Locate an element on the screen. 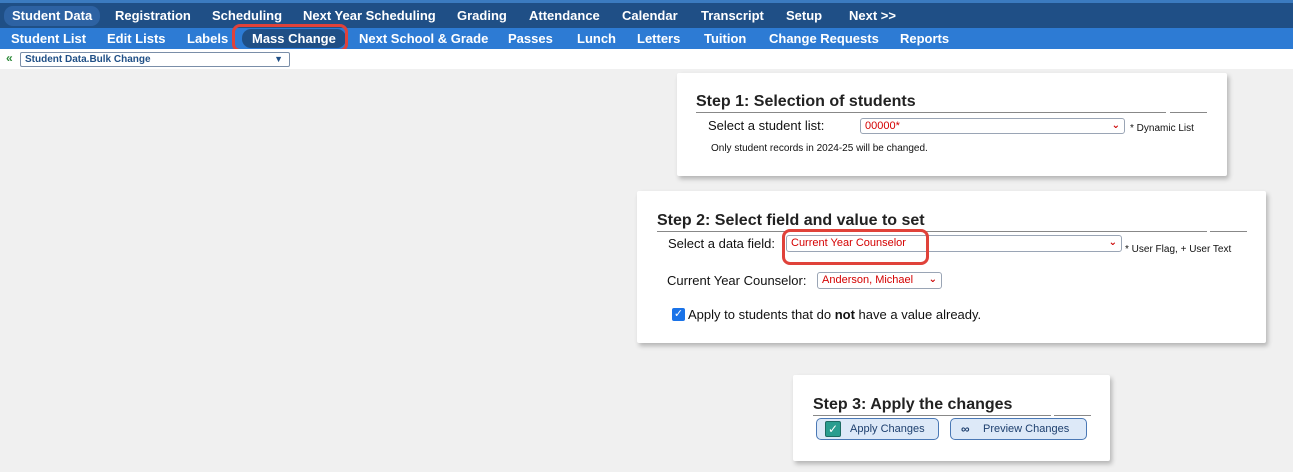 Image resolution: width=1293 pixels, height=472 pixels. counselor-label: Current Year Counselor: is located at coordinates (737, 280).